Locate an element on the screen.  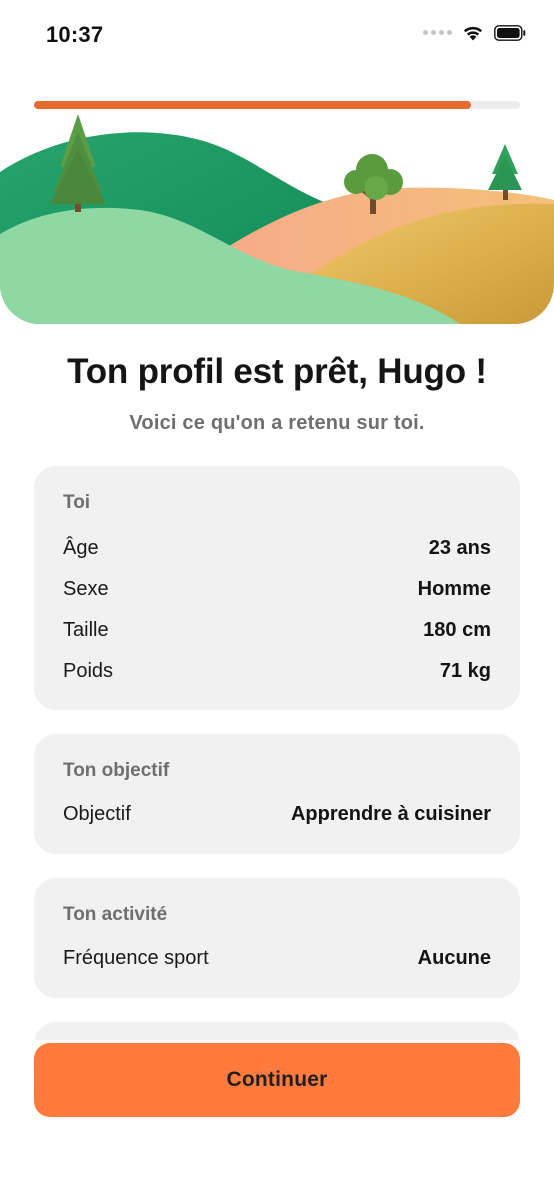
row-label: Fréquence sport is located at coordinates (136, 958).